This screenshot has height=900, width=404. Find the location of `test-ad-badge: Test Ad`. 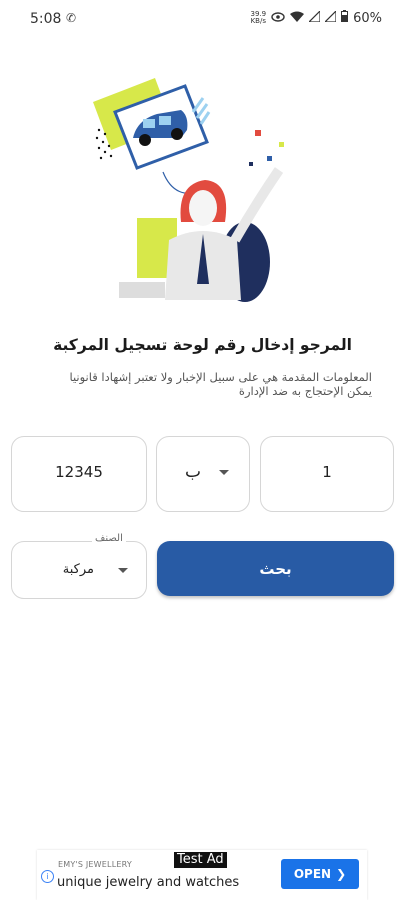

test-ad-badge: Test Ad is located at coordinates (200, 860).